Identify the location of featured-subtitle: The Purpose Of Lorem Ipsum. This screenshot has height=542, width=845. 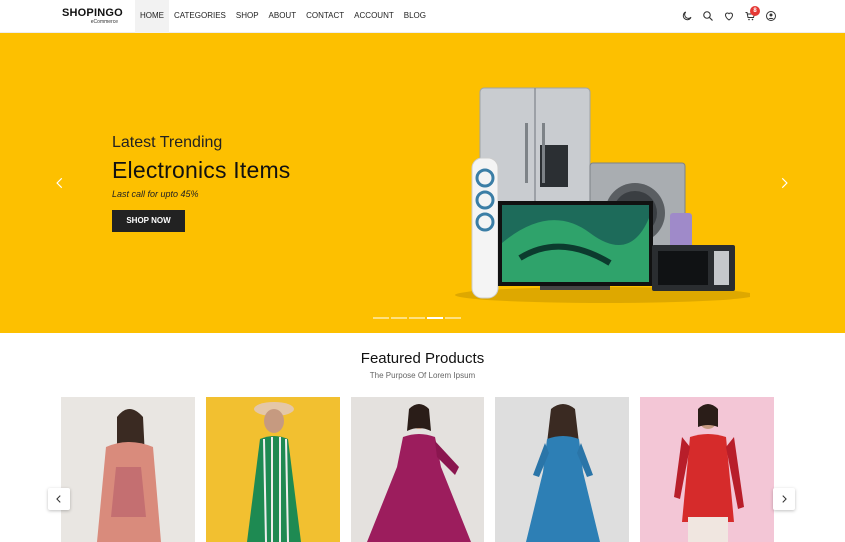
(422, 375).